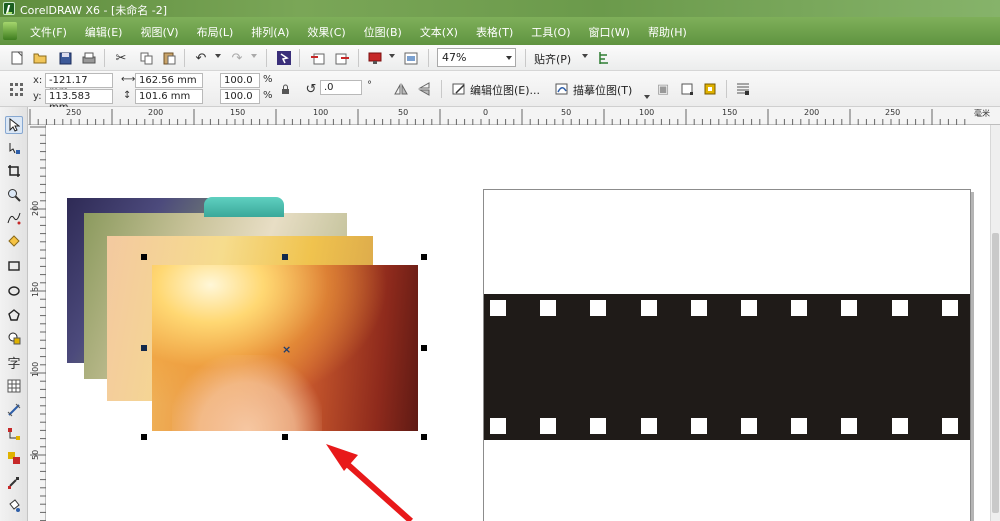  Describe the element at coordinates (341, 87) in the screenshot. I see `rotation-field: .0` at that location.